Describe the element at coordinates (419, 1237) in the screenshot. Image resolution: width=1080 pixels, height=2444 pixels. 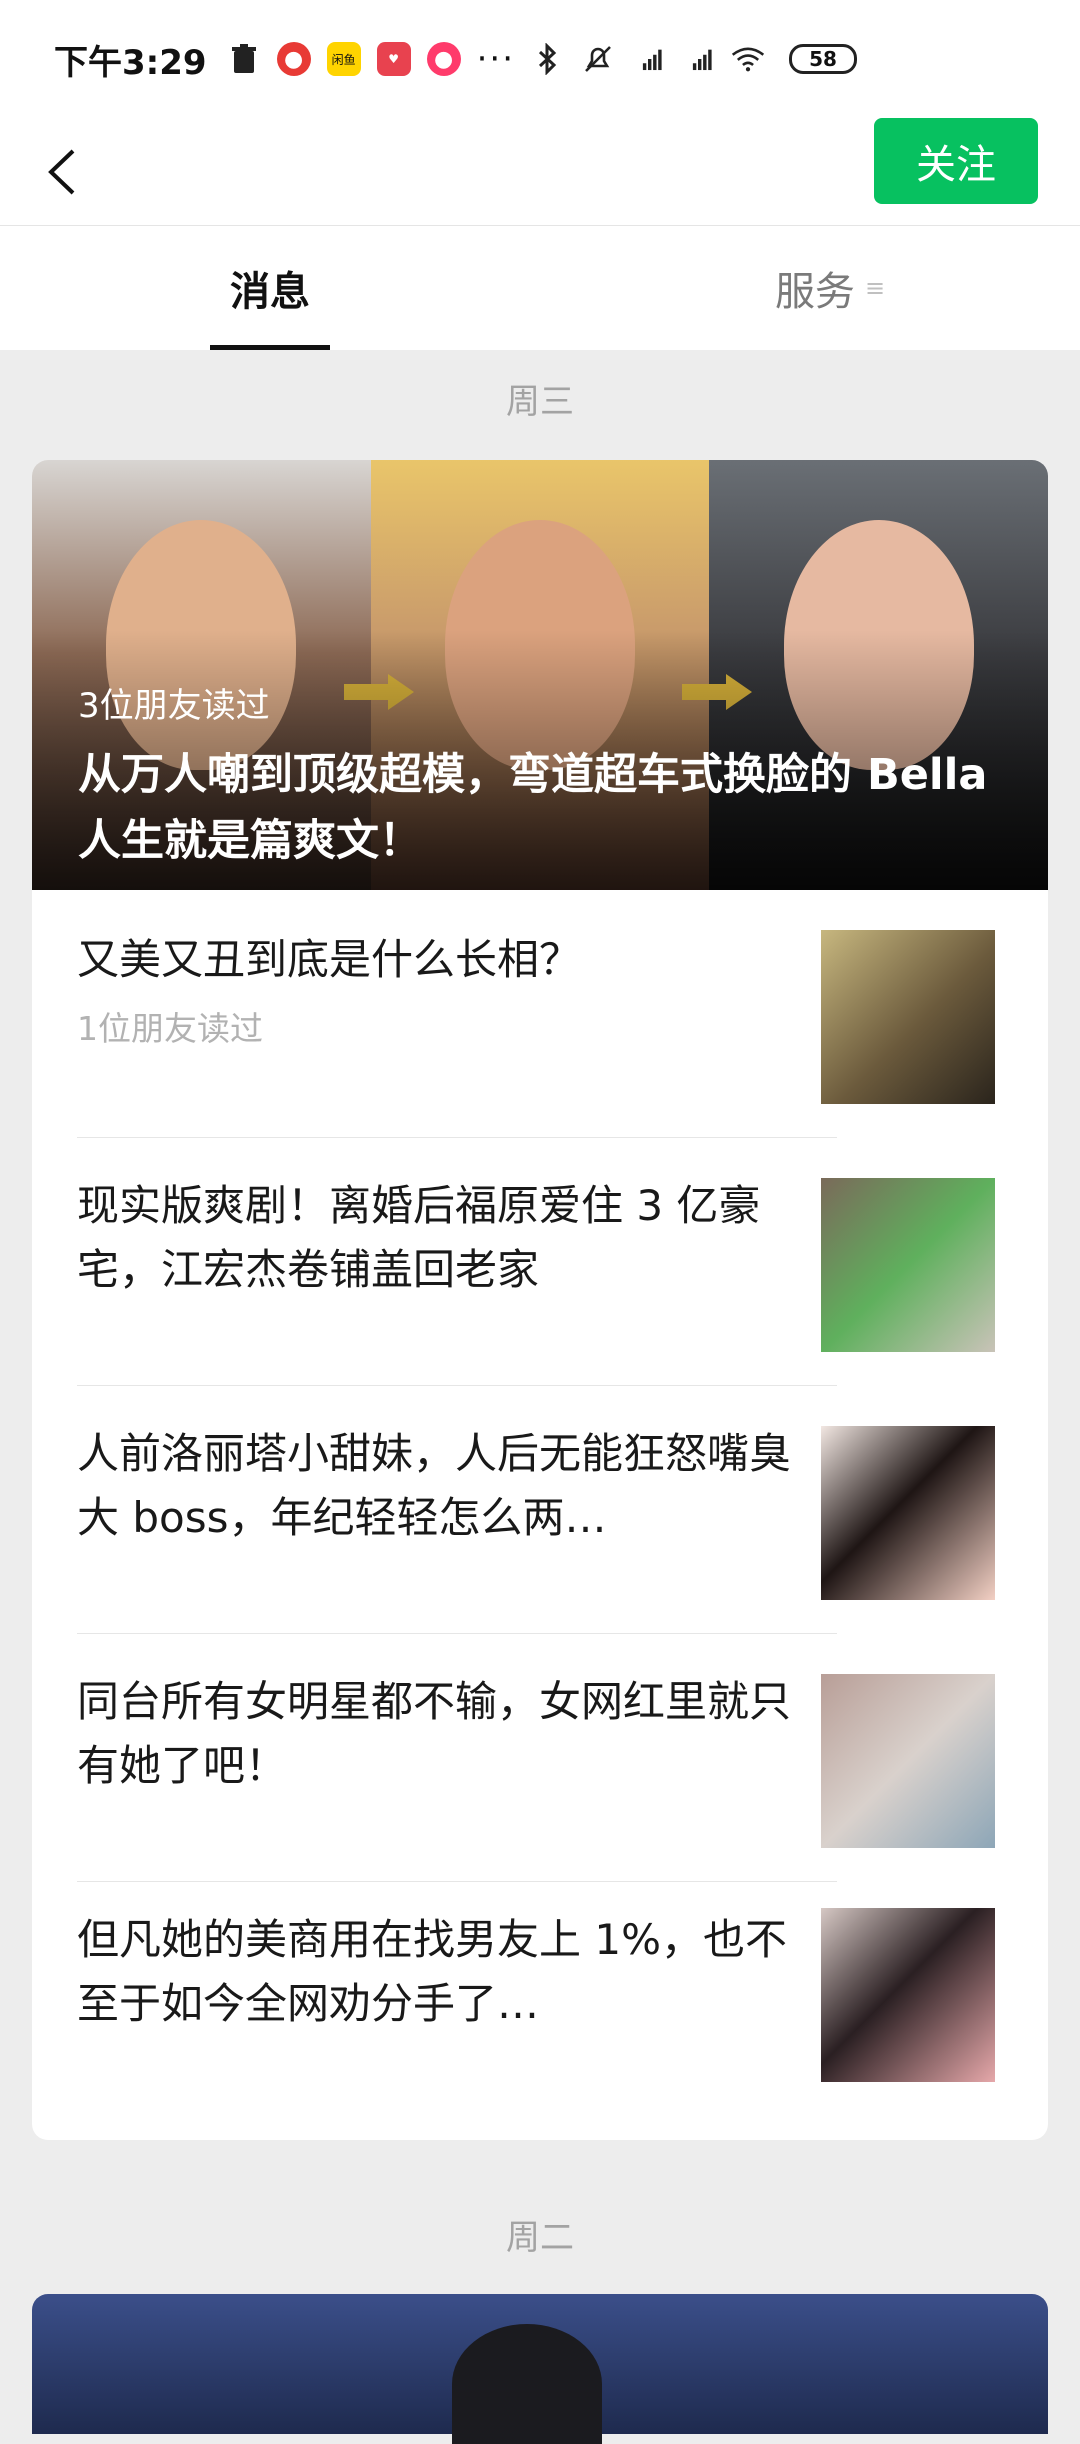
I see `article-title: 现实版爽剧！离婚后福原爱住 3 亿豪宅，江宏杰卷铺盖回老家` at that location.